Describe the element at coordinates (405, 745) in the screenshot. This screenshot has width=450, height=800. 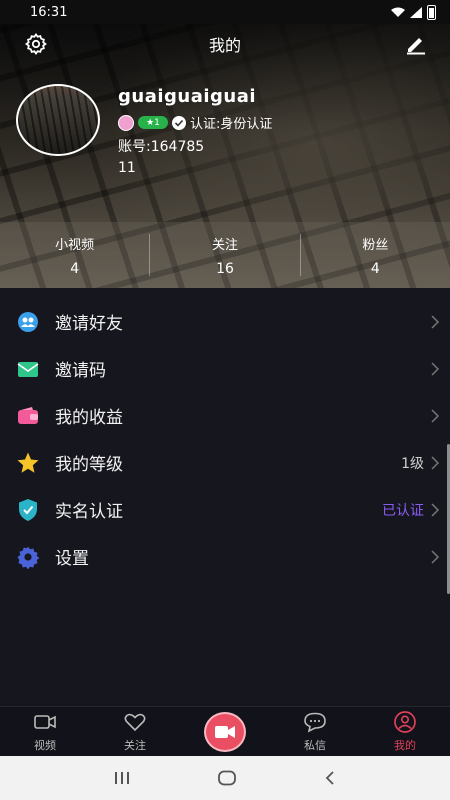
I see `tab-label: 我的` at that location.